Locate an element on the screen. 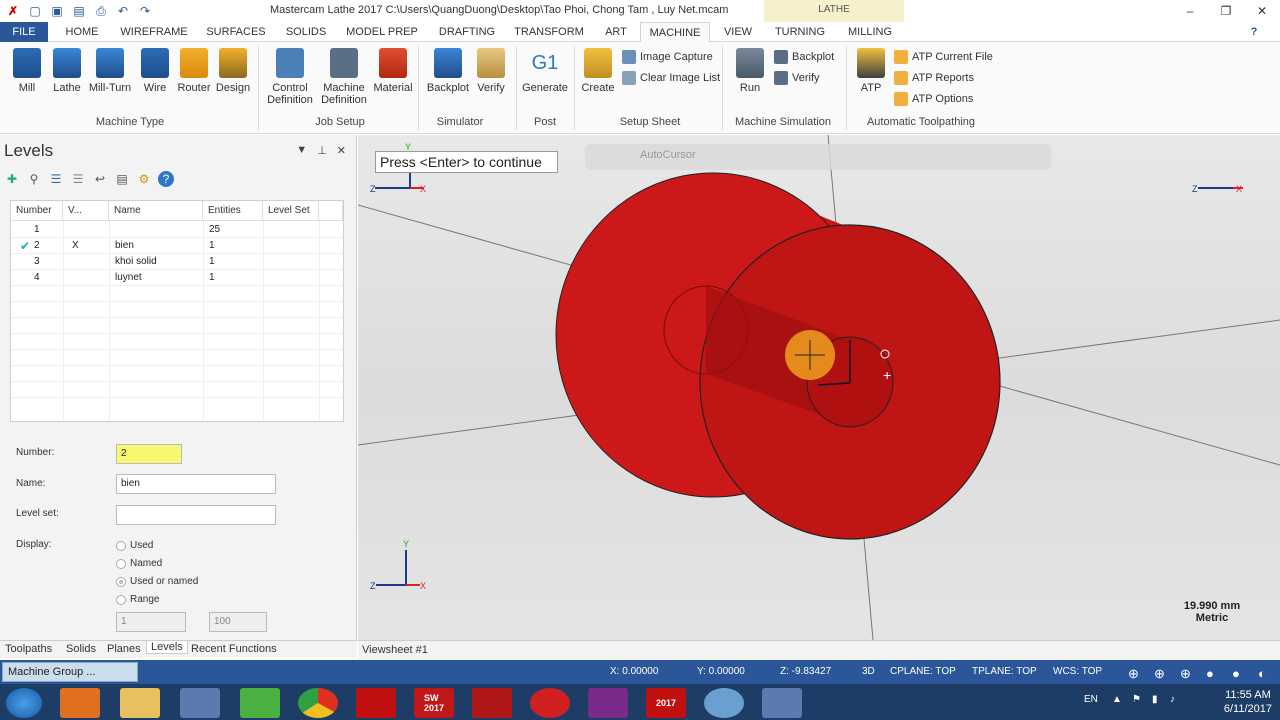 The width and height of the screenshot is (1280, 720). machine-definition-button: Machine Definition is located at coordinates (344, 77).